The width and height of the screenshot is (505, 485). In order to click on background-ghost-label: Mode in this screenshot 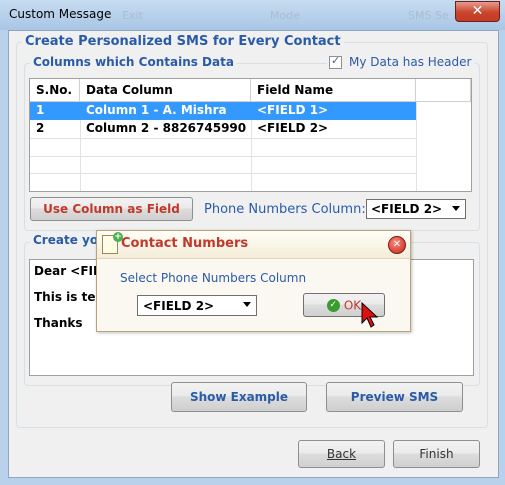, I will do `click(285, 15)`.